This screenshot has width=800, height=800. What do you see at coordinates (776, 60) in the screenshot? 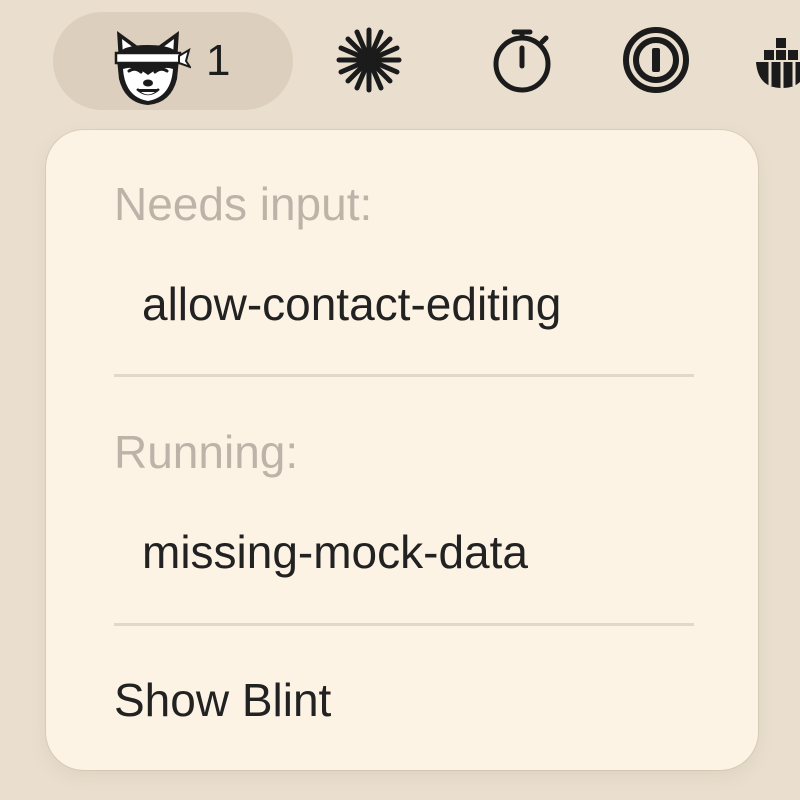
I see `container-icon` at bounding box center [776, 60].